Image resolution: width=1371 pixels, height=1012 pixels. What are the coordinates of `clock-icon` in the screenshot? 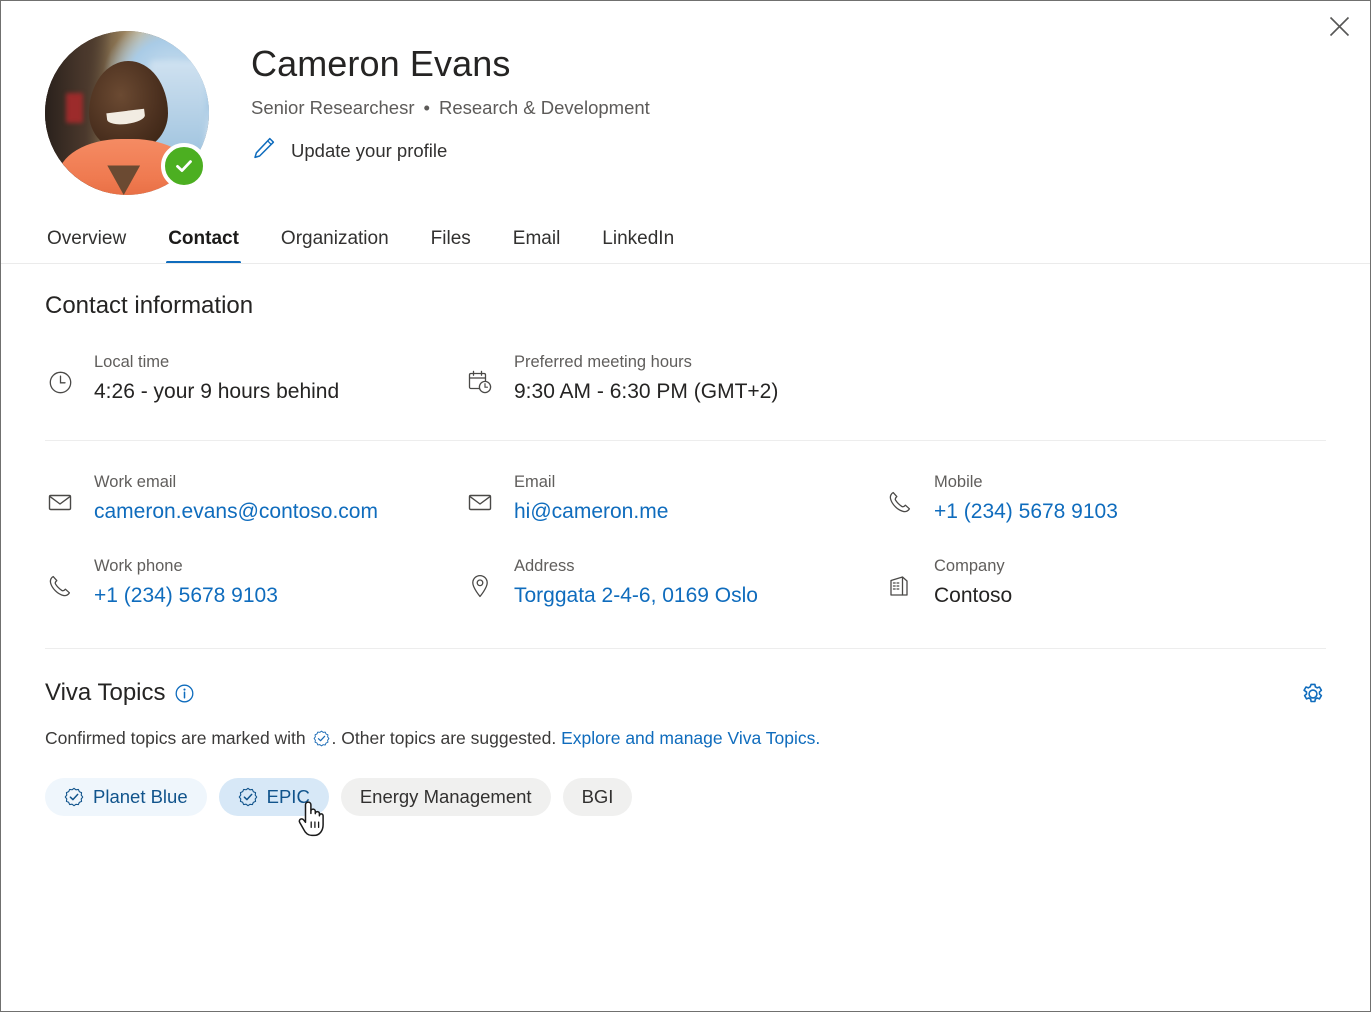 It's located at (60, 382).